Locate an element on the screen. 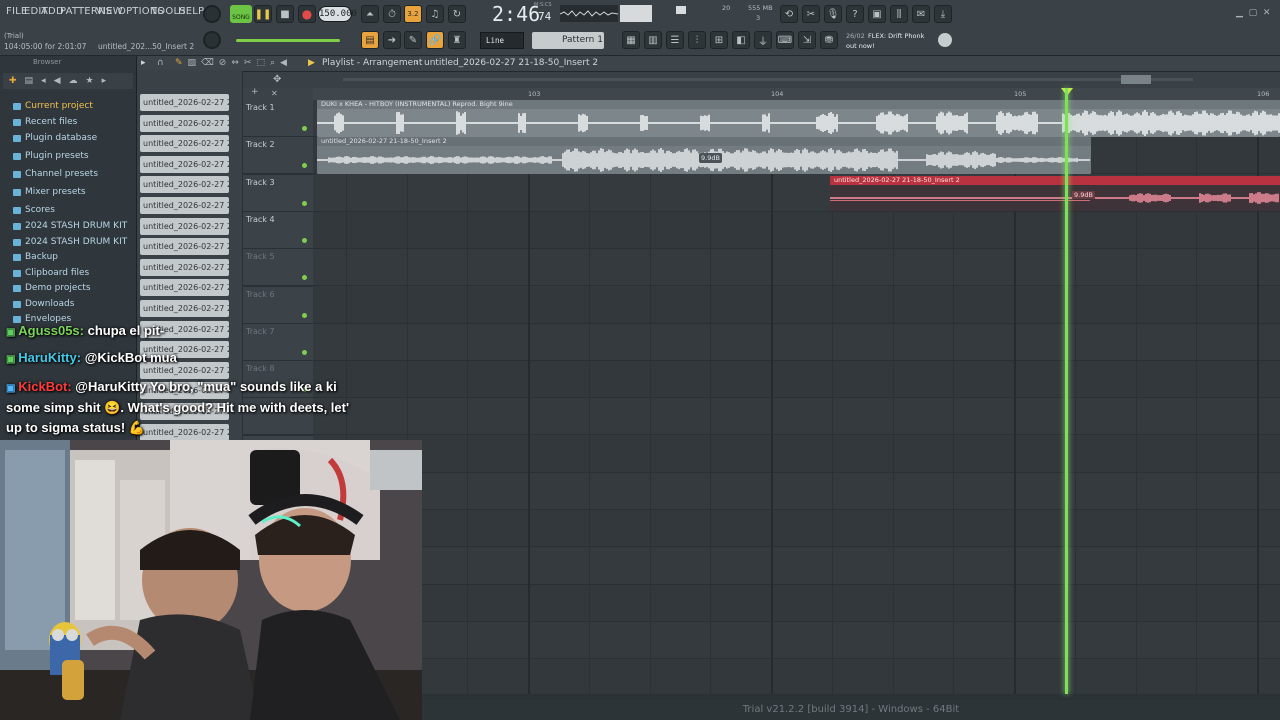 The width and height of the screenshot is (1280, 720). undo-history-icon: ⟲ is located at coordinates (789, 14).